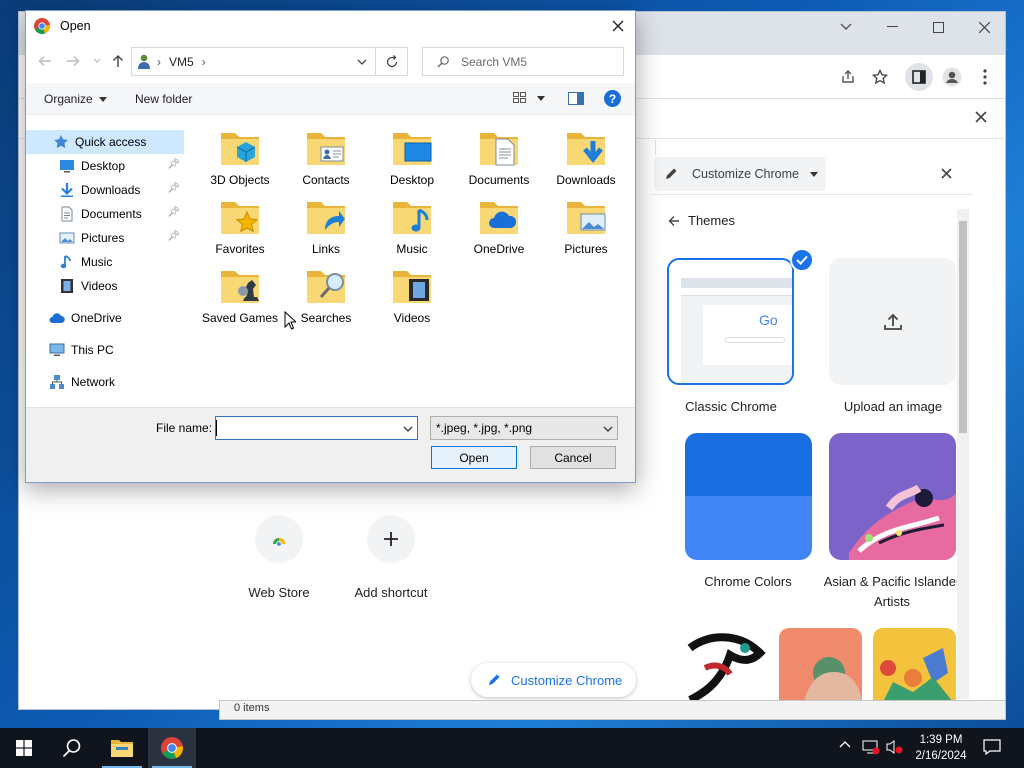 Image resolution: width=1024 pixels, height=768 pixels. What do you see at coordinates (499, 226) in the screenshot?
I see `file-item: OneDrive` at bounding box center [499, 226].